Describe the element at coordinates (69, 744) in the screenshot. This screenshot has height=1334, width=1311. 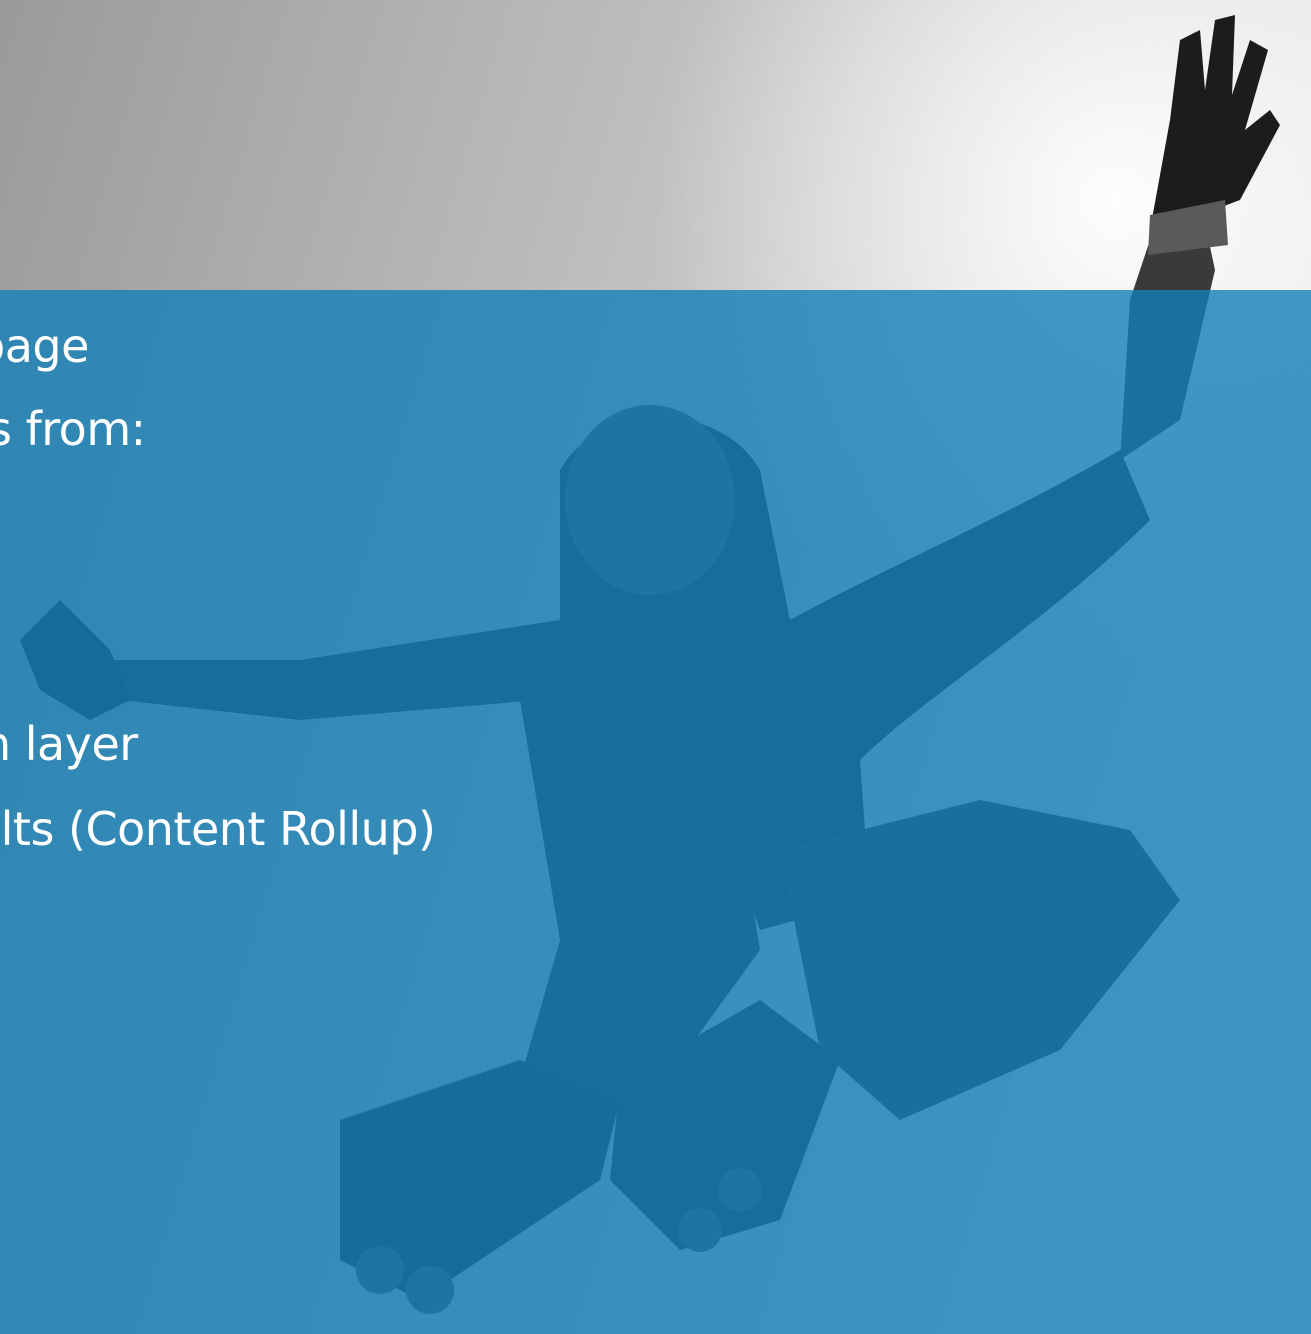
I see `bullet-line: n layer` at that location.